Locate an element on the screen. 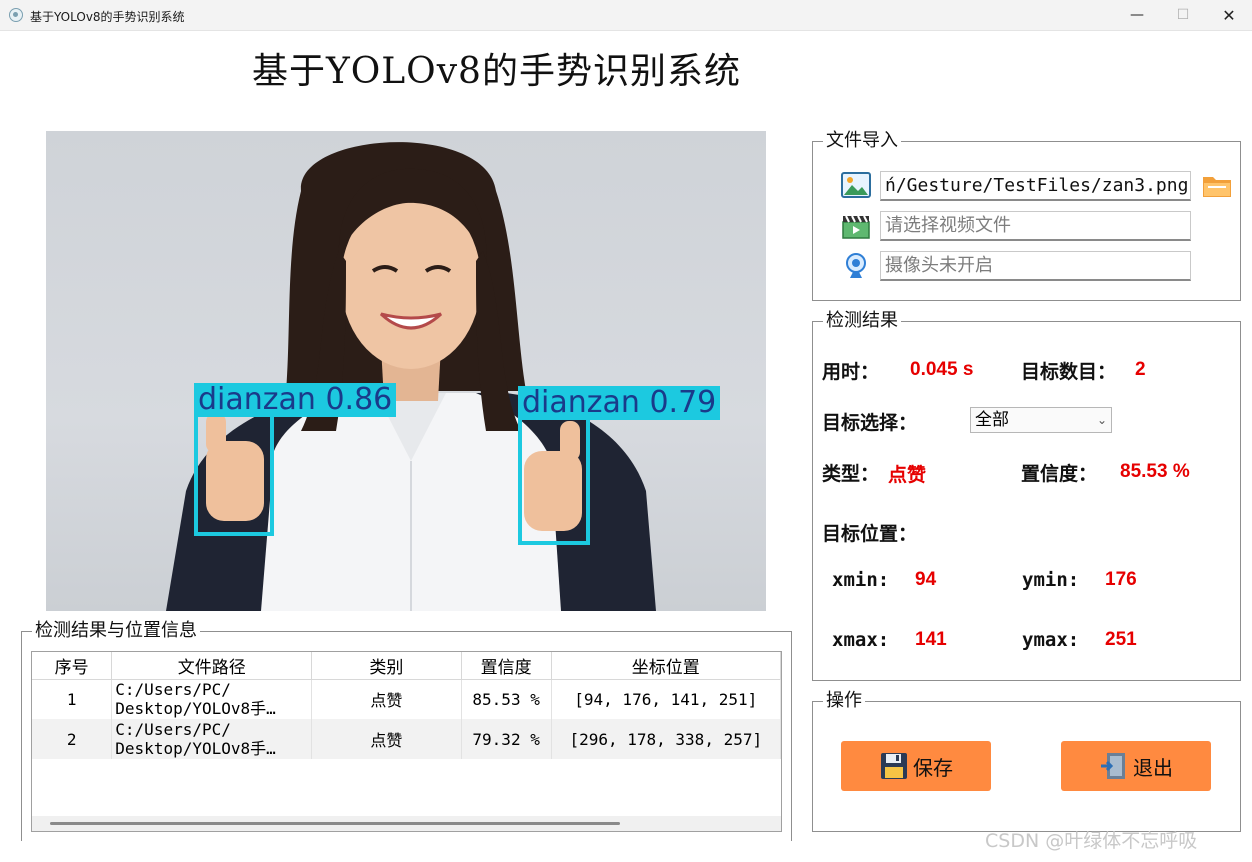 The width and height of the screenshot is (1252, 862). target-position-label: 目标位置： is located at coordinates (870, 534).